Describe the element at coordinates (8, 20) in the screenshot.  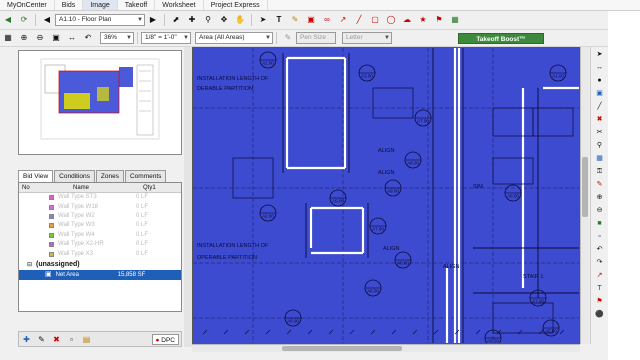
I see `back-icon: ◀` at that location.